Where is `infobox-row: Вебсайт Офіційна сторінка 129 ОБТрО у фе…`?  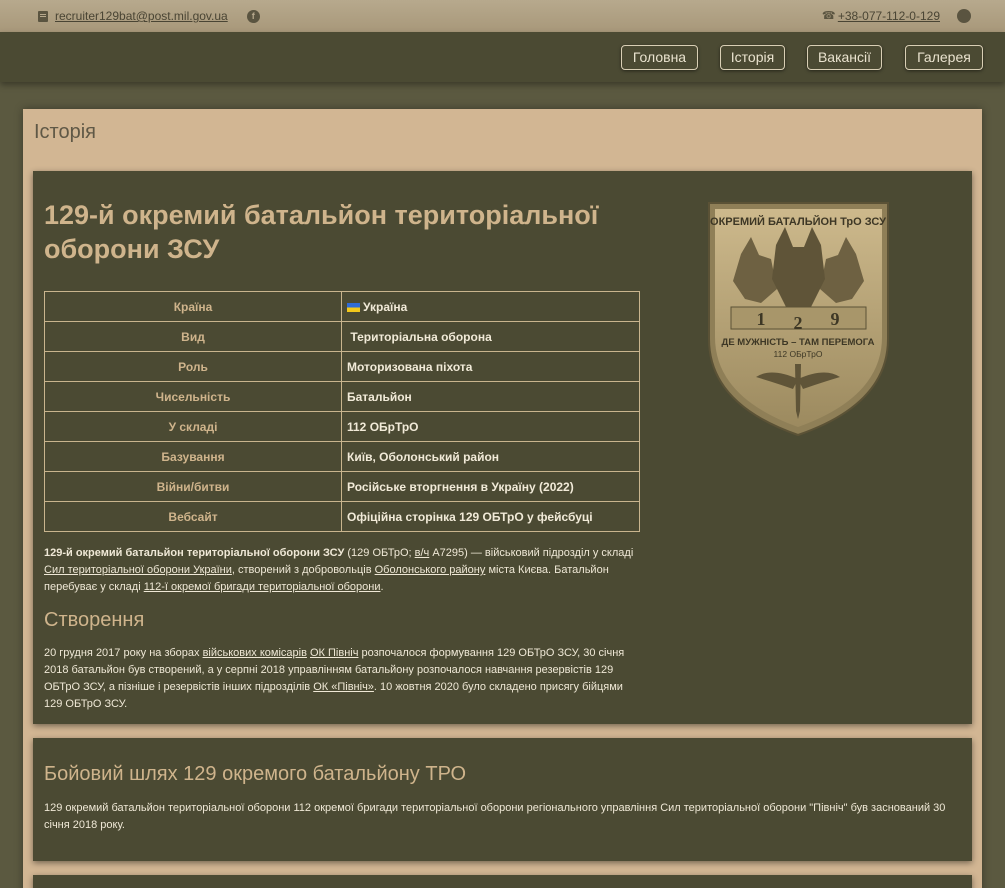
infobox-row: Вебсайт Офіційна сторінка 129 ОБТрО у фе… is located at coordinates (342, 516).